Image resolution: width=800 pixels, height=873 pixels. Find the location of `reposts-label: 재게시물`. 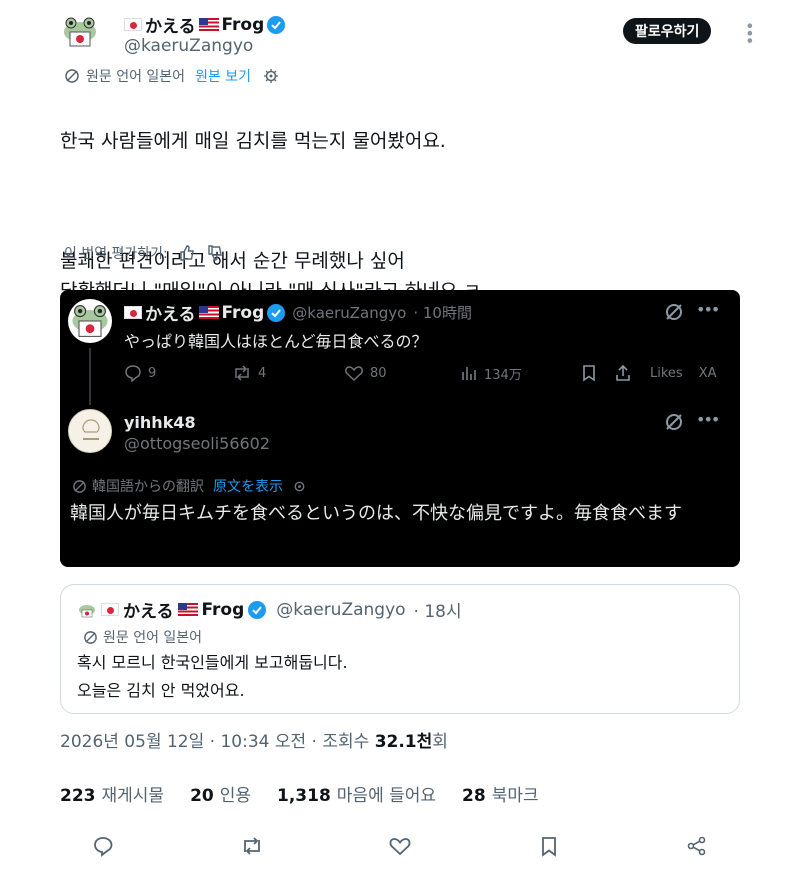

reposts-label: 재게시물 is located at coordinates (133, 796).